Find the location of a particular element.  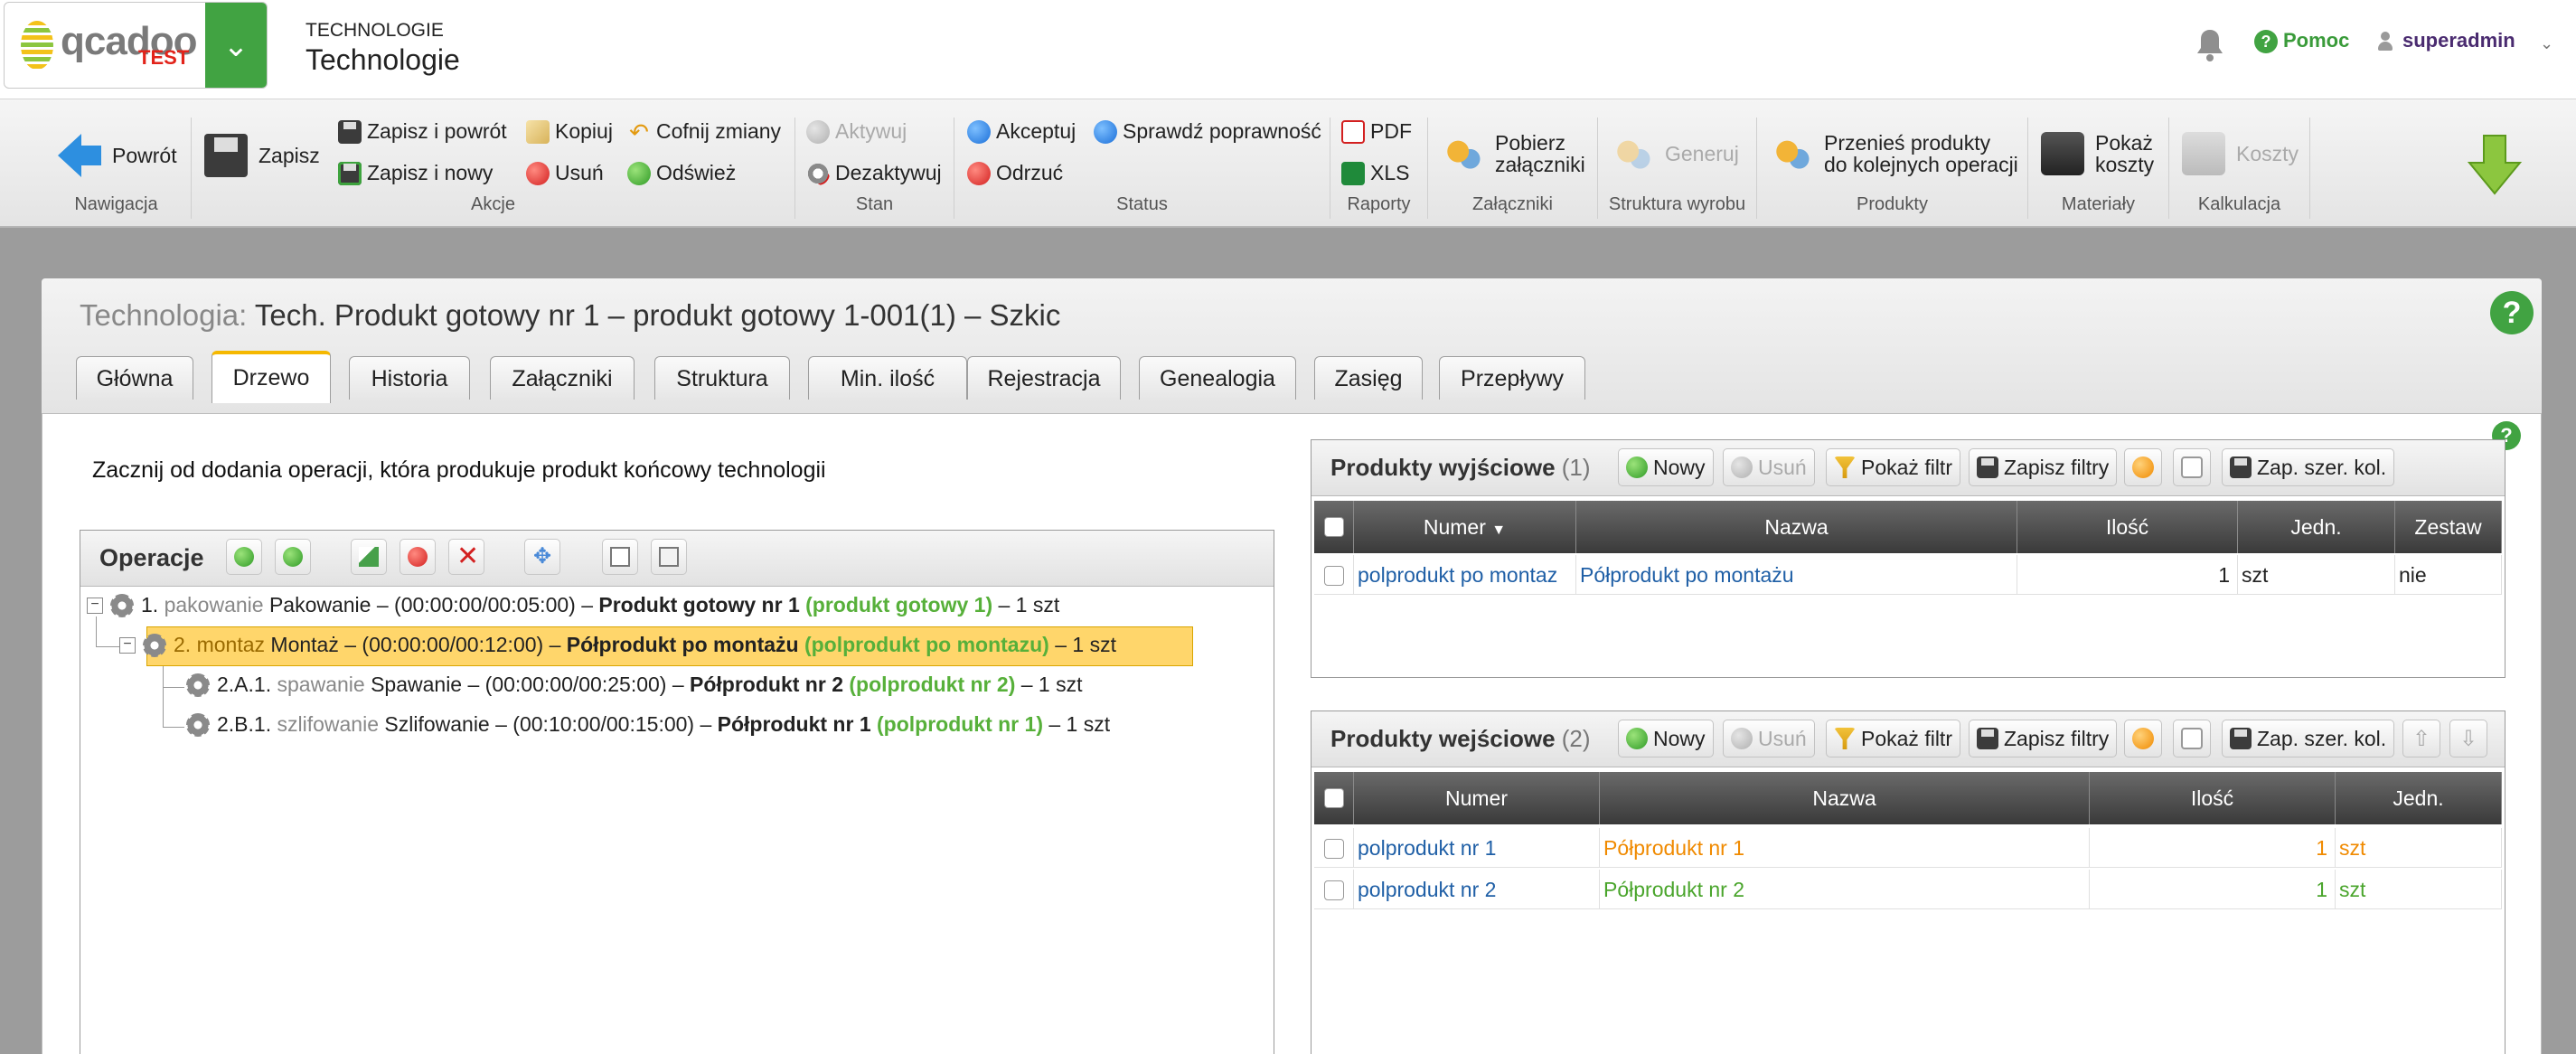

refresh-button: Odśwież is located at coordinates (682, 173).